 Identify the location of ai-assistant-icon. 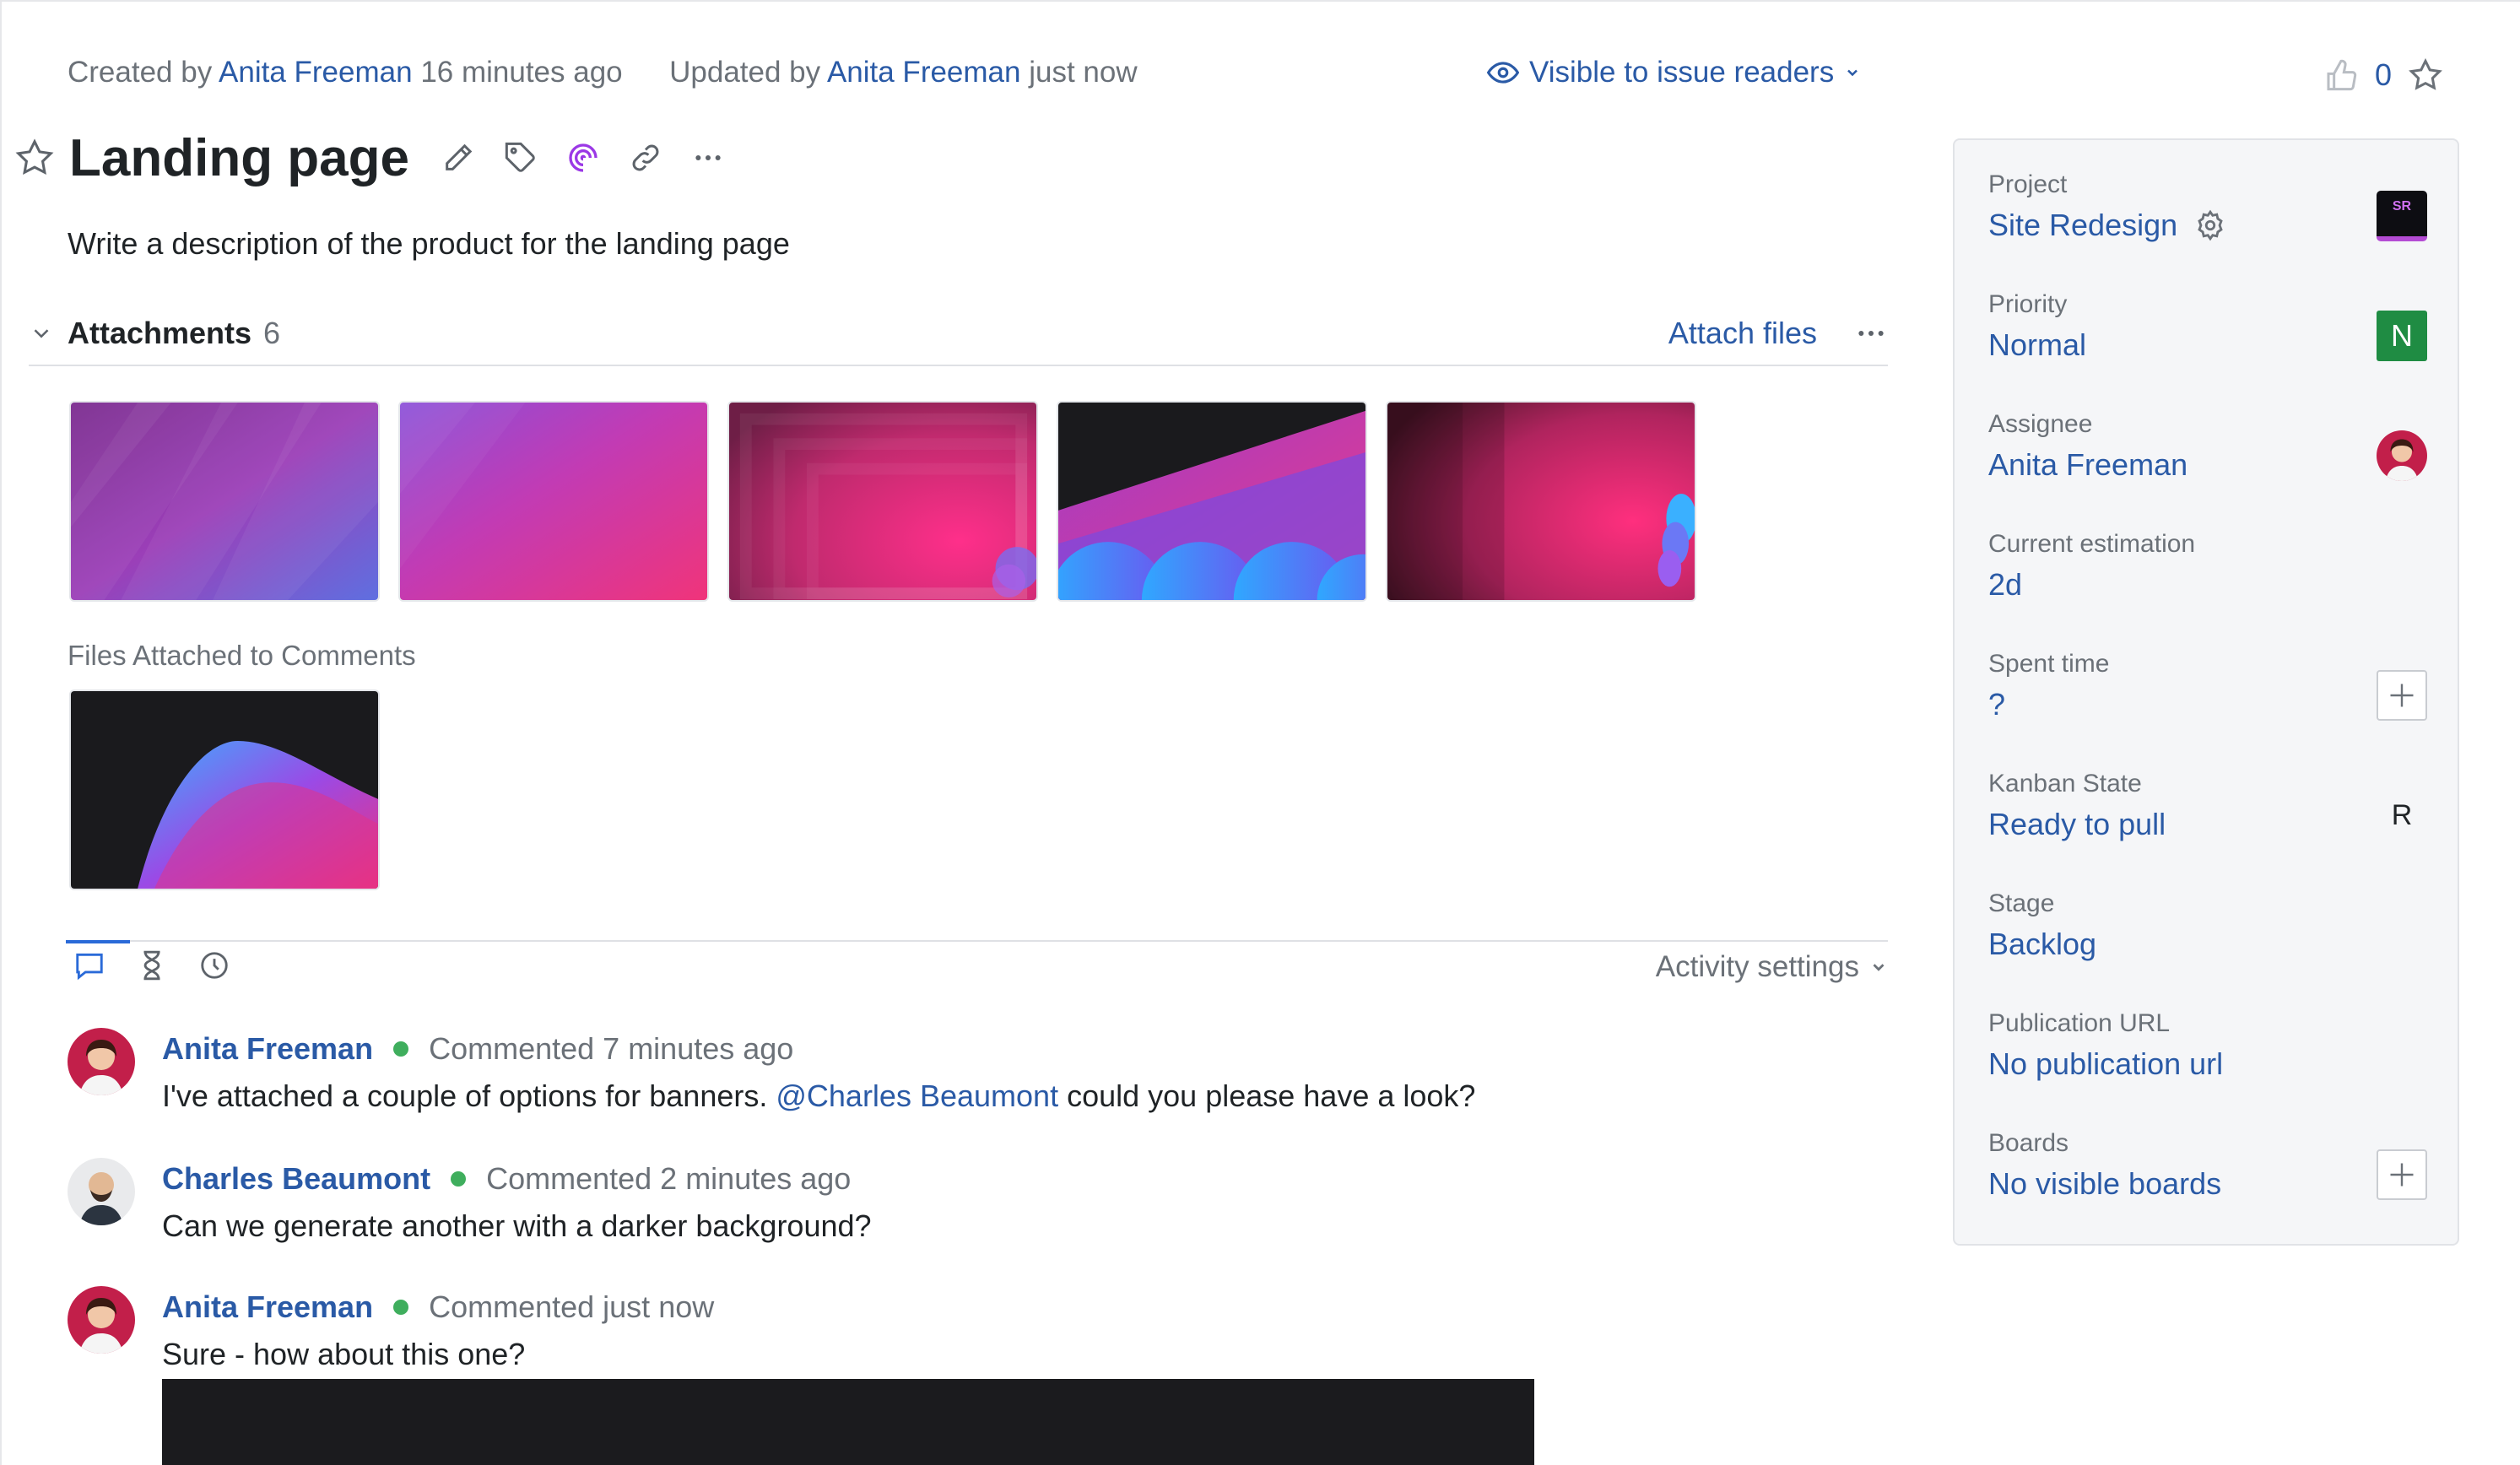
(583, 158).